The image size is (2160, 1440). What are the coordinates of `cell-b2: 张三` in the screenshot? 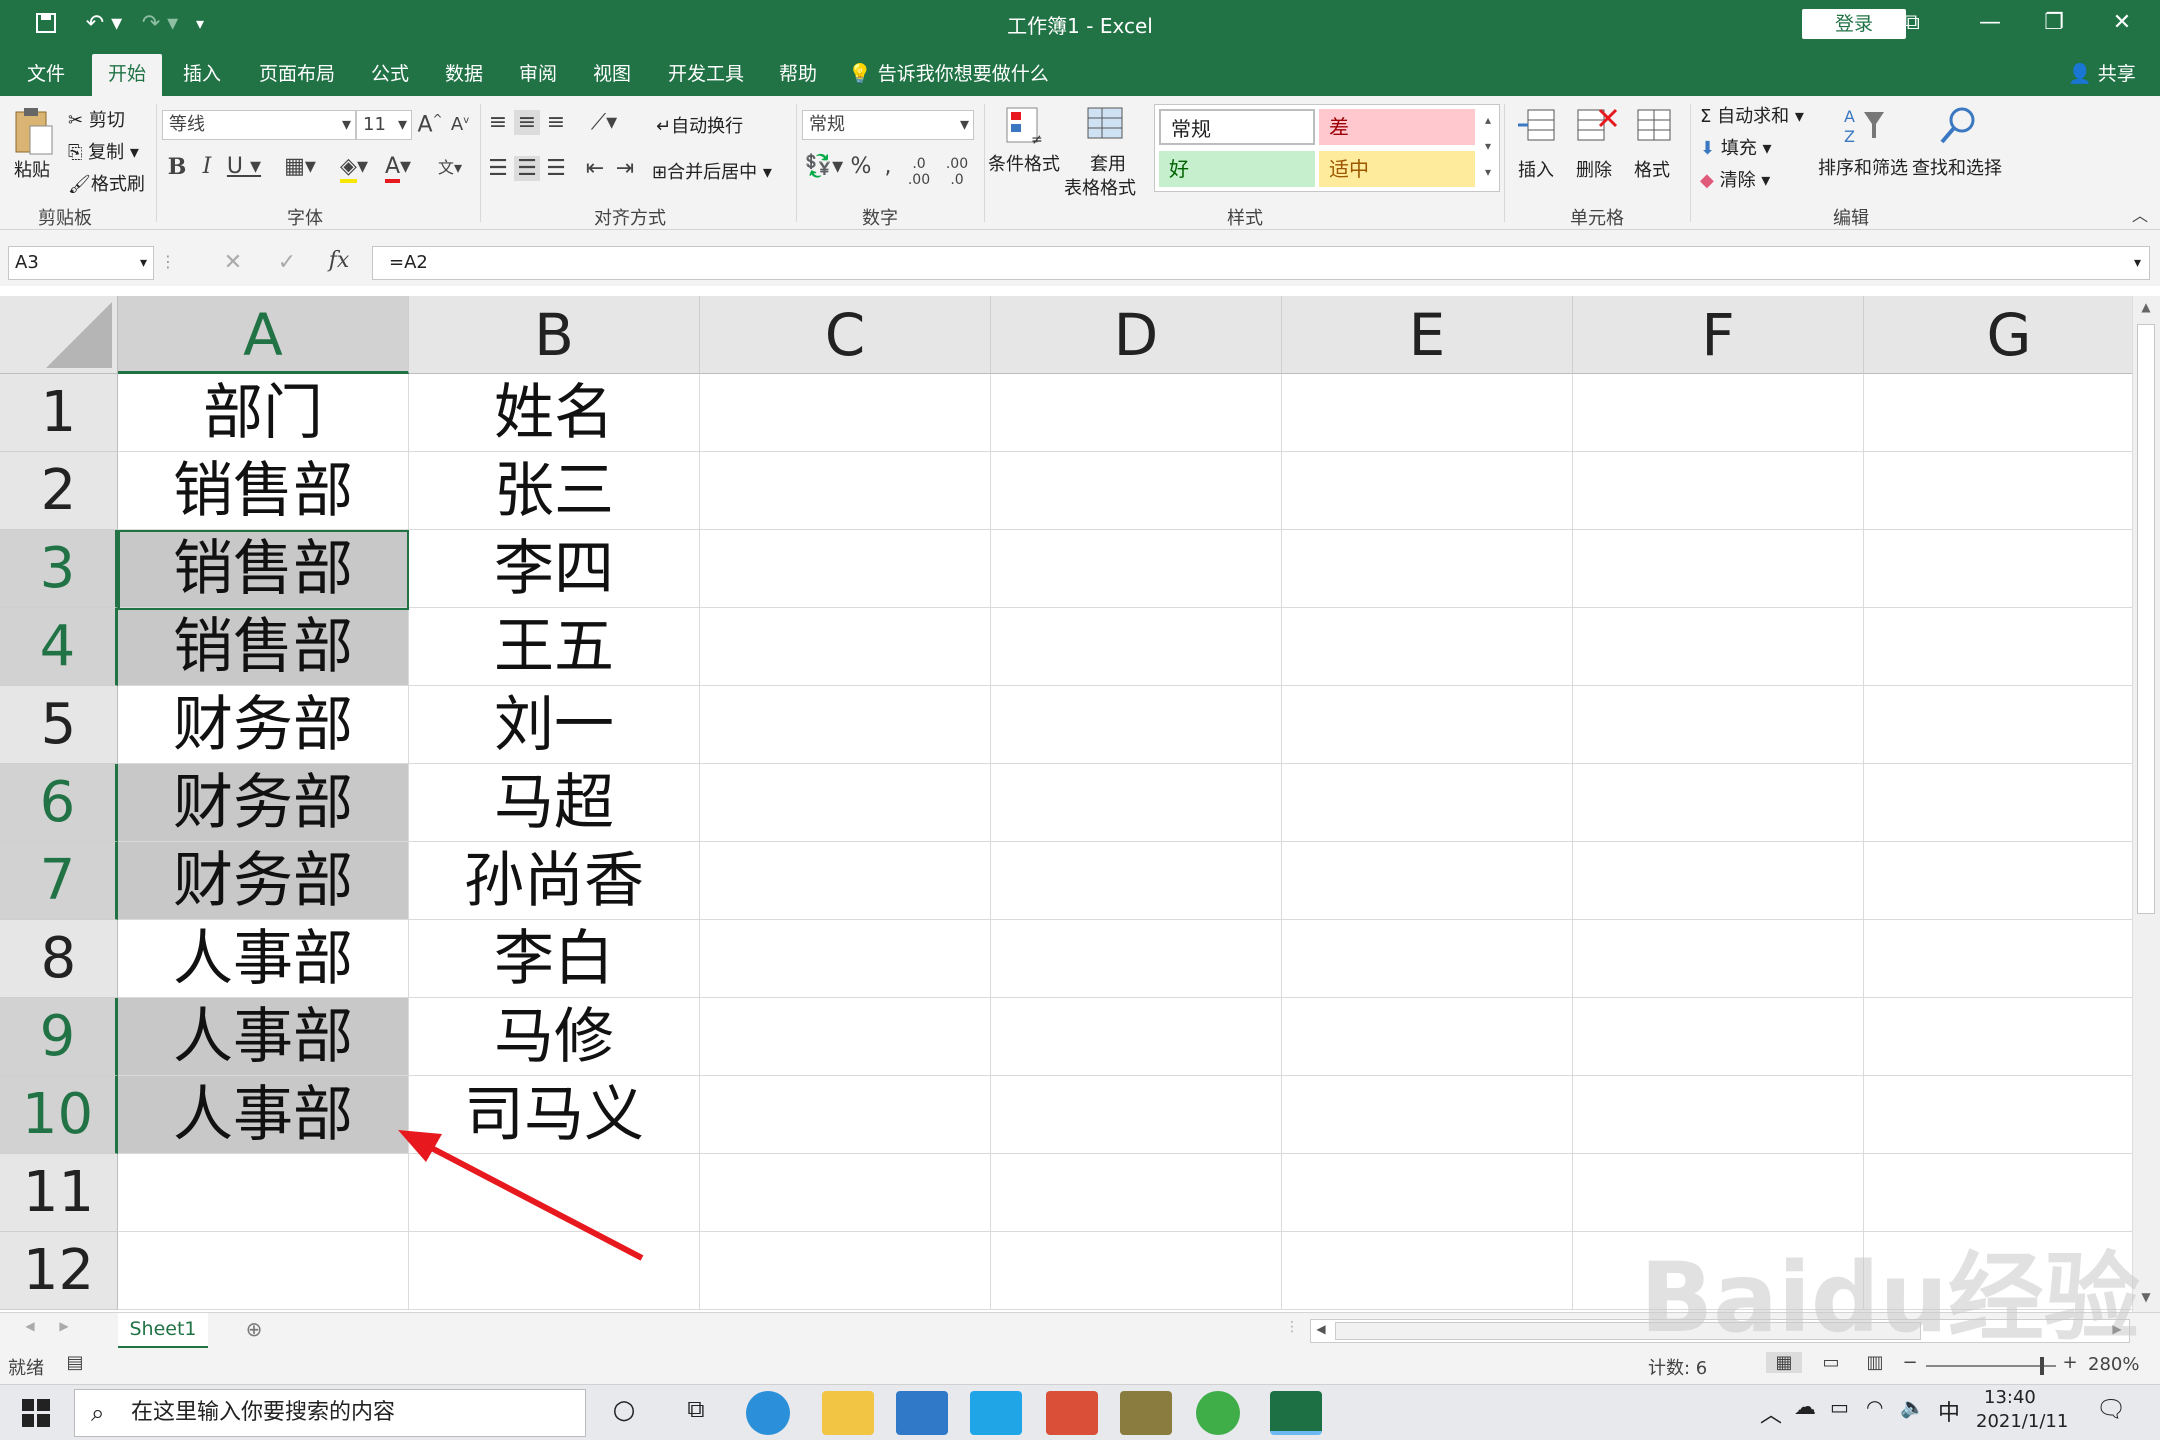 It's located at (554, 491).